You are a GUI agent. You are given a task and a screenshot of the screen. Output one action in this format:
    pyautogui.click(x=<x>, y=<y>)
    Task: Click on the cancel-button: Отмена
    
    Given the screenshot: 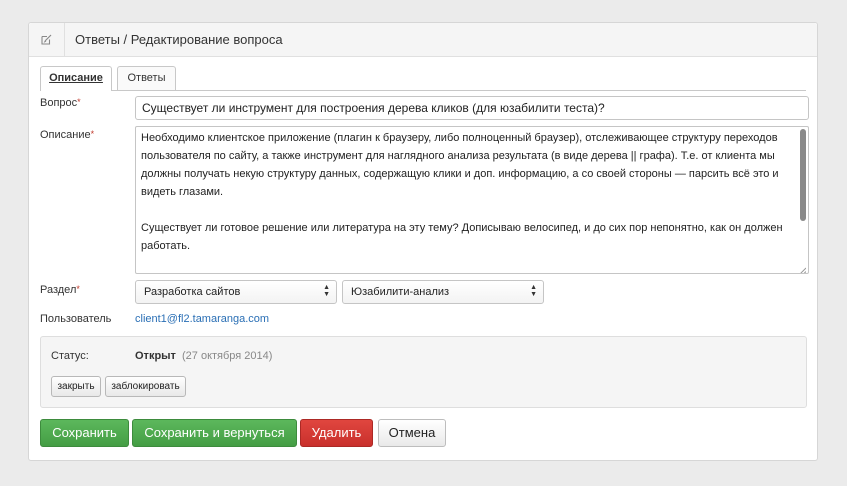 What is the action you would take?
    pyautogui.click(x=412, y=433)
    